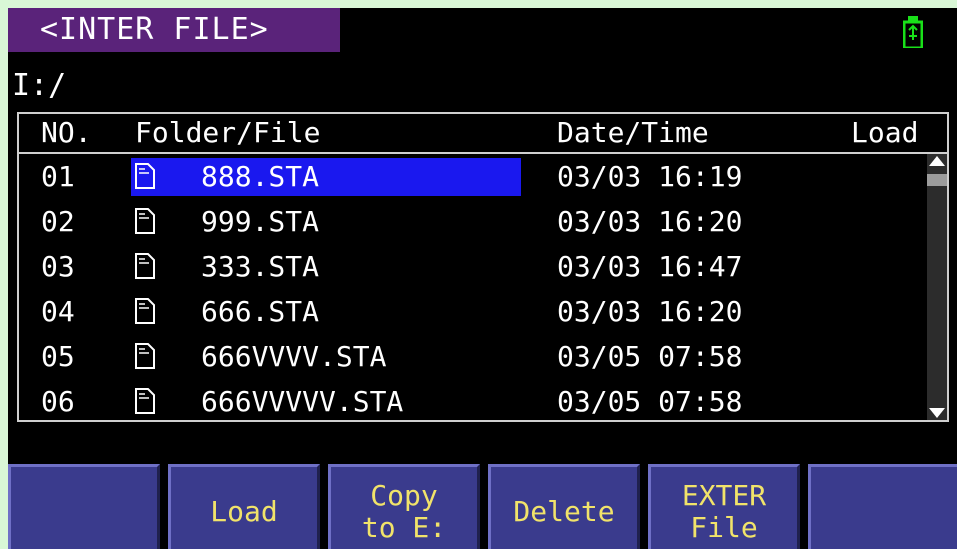 This screenshot has height=549, width=957. I want to click on softkey-label-line1: EXTER, so click(724, 495).